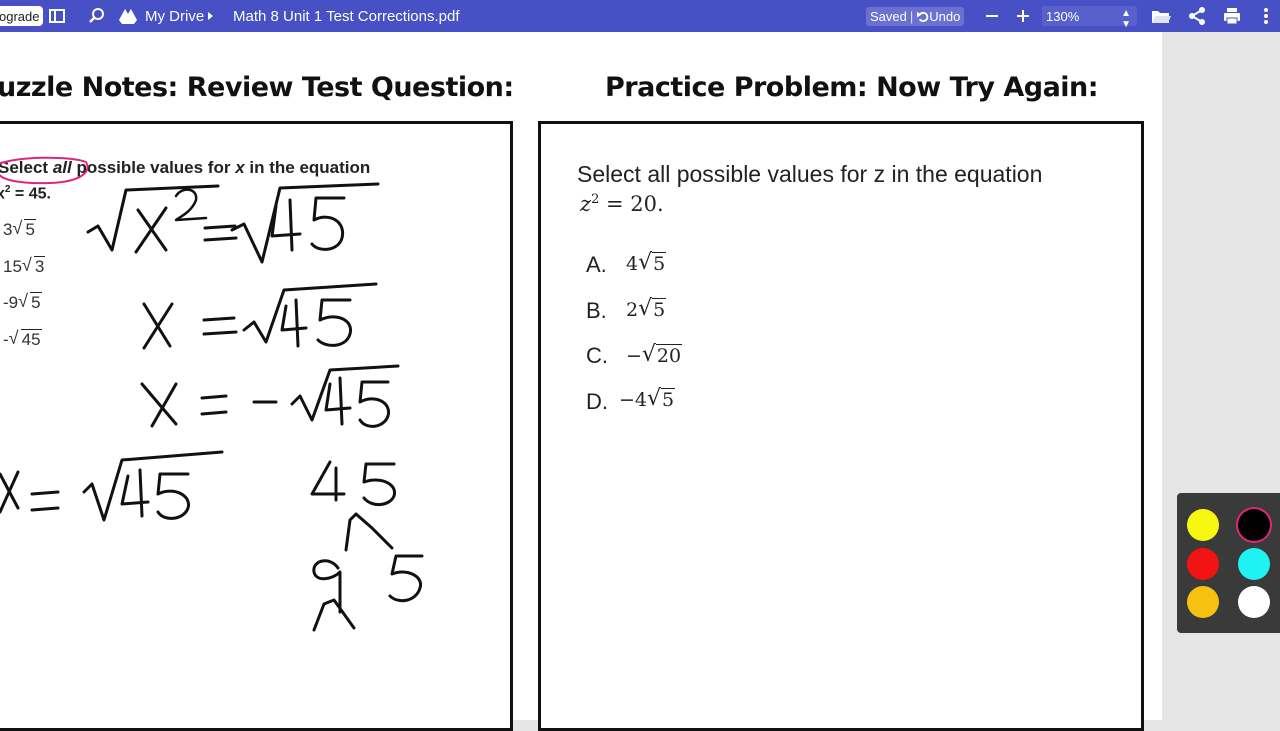  I want to click on zoom-value: 130%, so click(1063, 16).